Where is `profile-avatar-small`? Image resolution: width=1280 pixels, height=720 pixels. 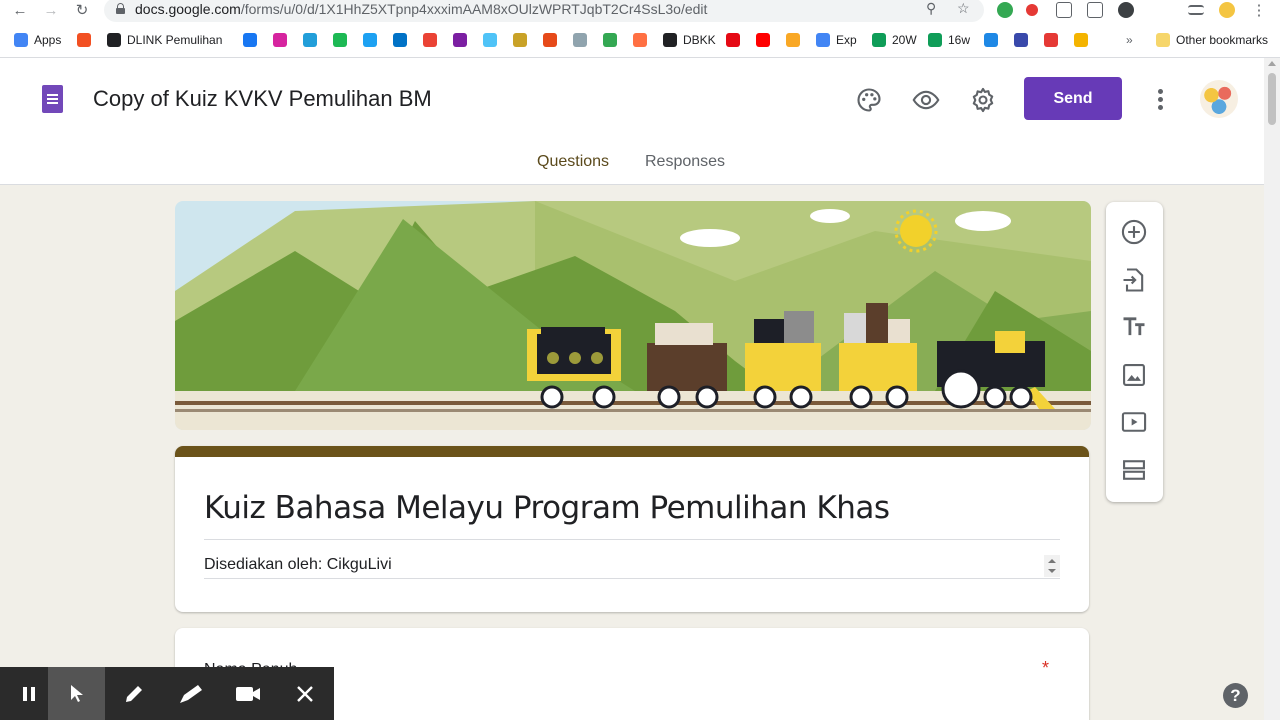
profile-avatar-small is located at coordinates (1227, 10).